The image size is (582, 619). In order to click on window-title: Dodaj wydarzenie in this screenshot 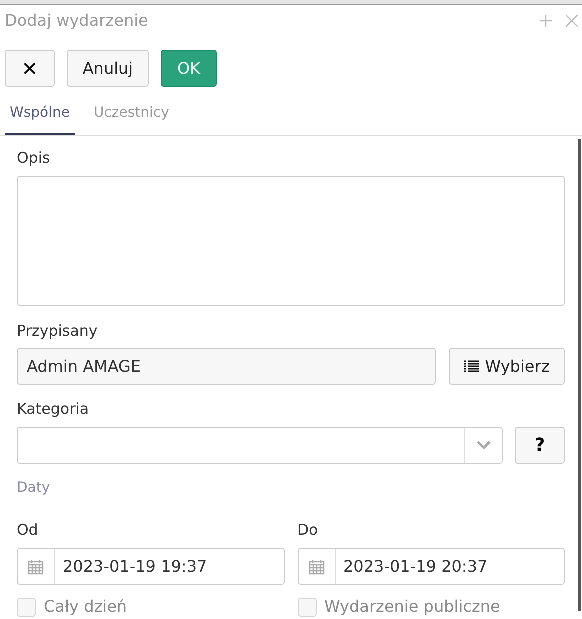, I will do `click(77, 21)`.